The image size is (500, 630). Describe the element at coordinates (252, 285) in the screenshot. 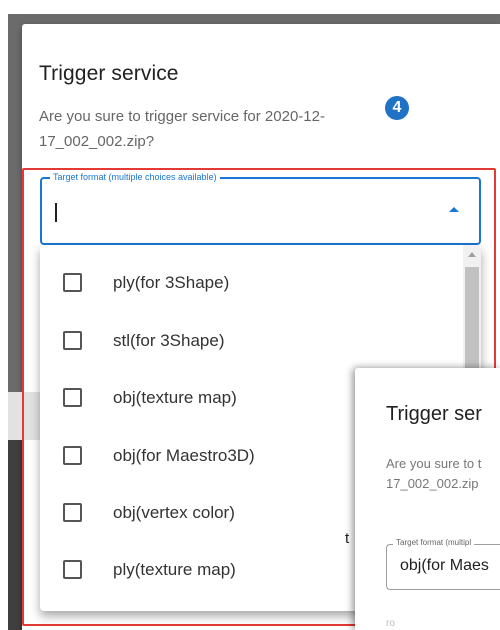

I see `option-ply-3shape: ply(for 3Shape)` at that location.